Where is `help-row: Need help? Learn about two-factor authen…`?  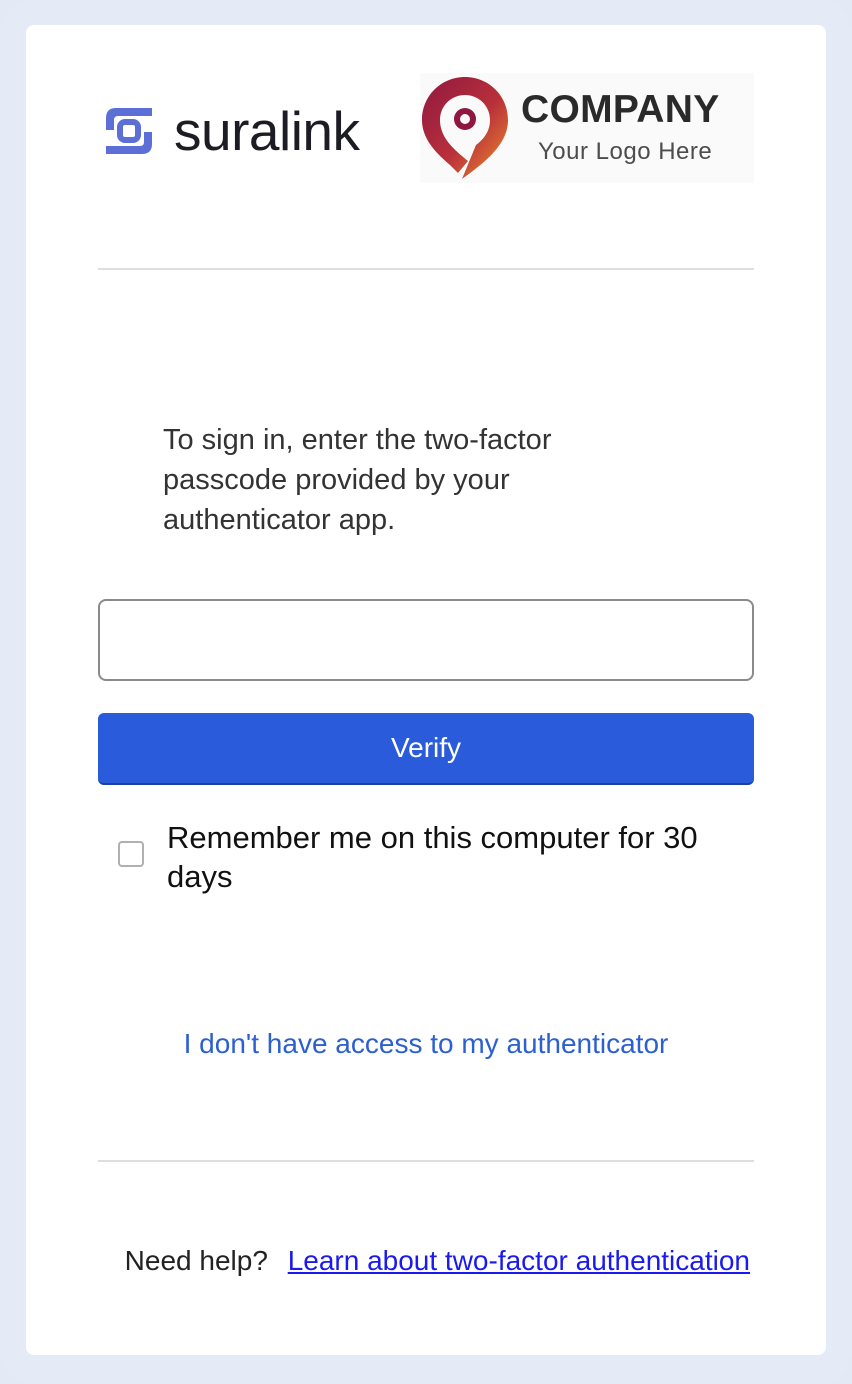
help-row: Need help? Learn about two-factor authen… is located at coordinates (426, 1261).